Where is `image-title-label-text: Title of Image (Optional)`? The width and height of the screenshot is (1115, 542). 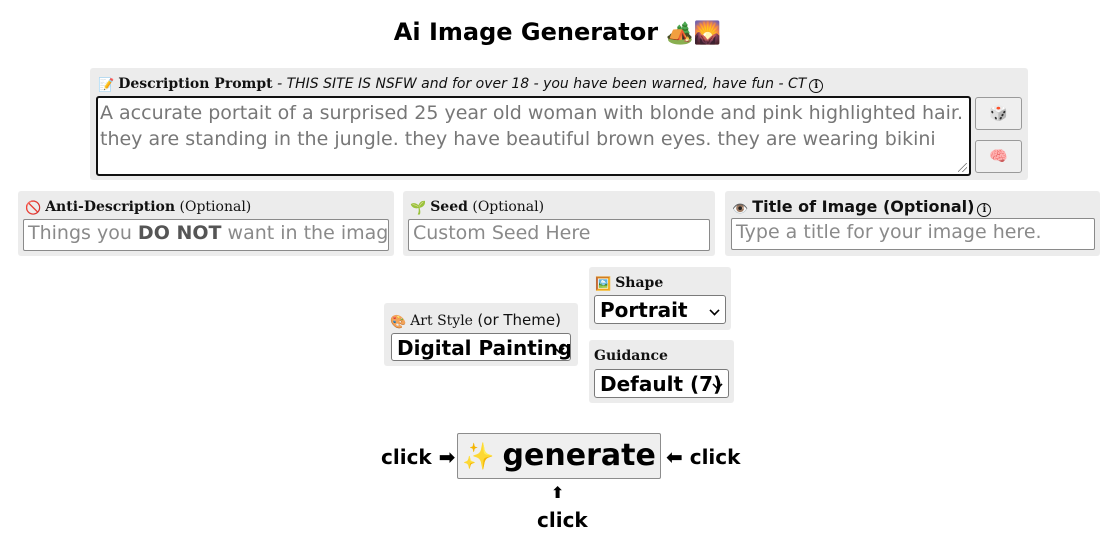 image-title-label-text: Title of Image (Optional) is located at coordinates (863, 206).